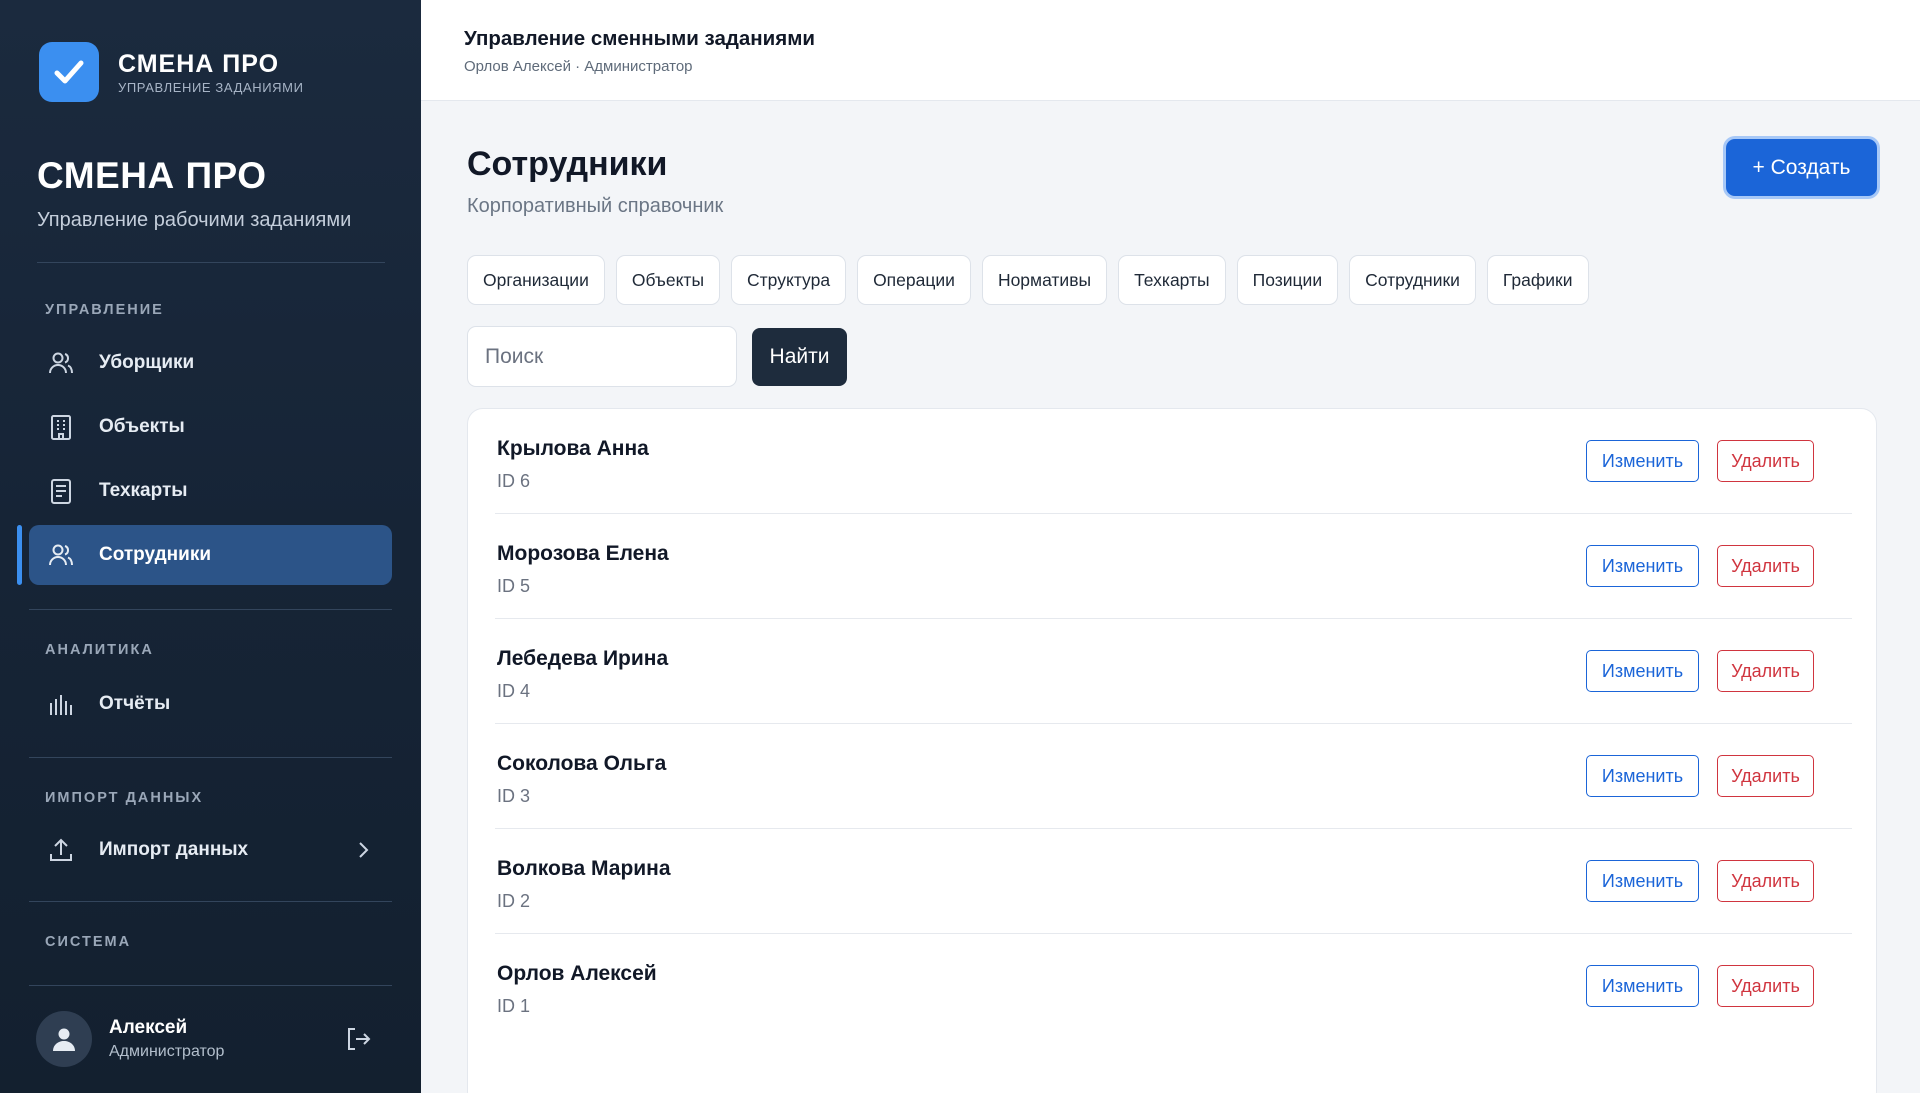 The image size is (1920, 1093). Describe the element at coordinates (363, 853) in the screenshot. I see `chevron-right-icon` at that location.